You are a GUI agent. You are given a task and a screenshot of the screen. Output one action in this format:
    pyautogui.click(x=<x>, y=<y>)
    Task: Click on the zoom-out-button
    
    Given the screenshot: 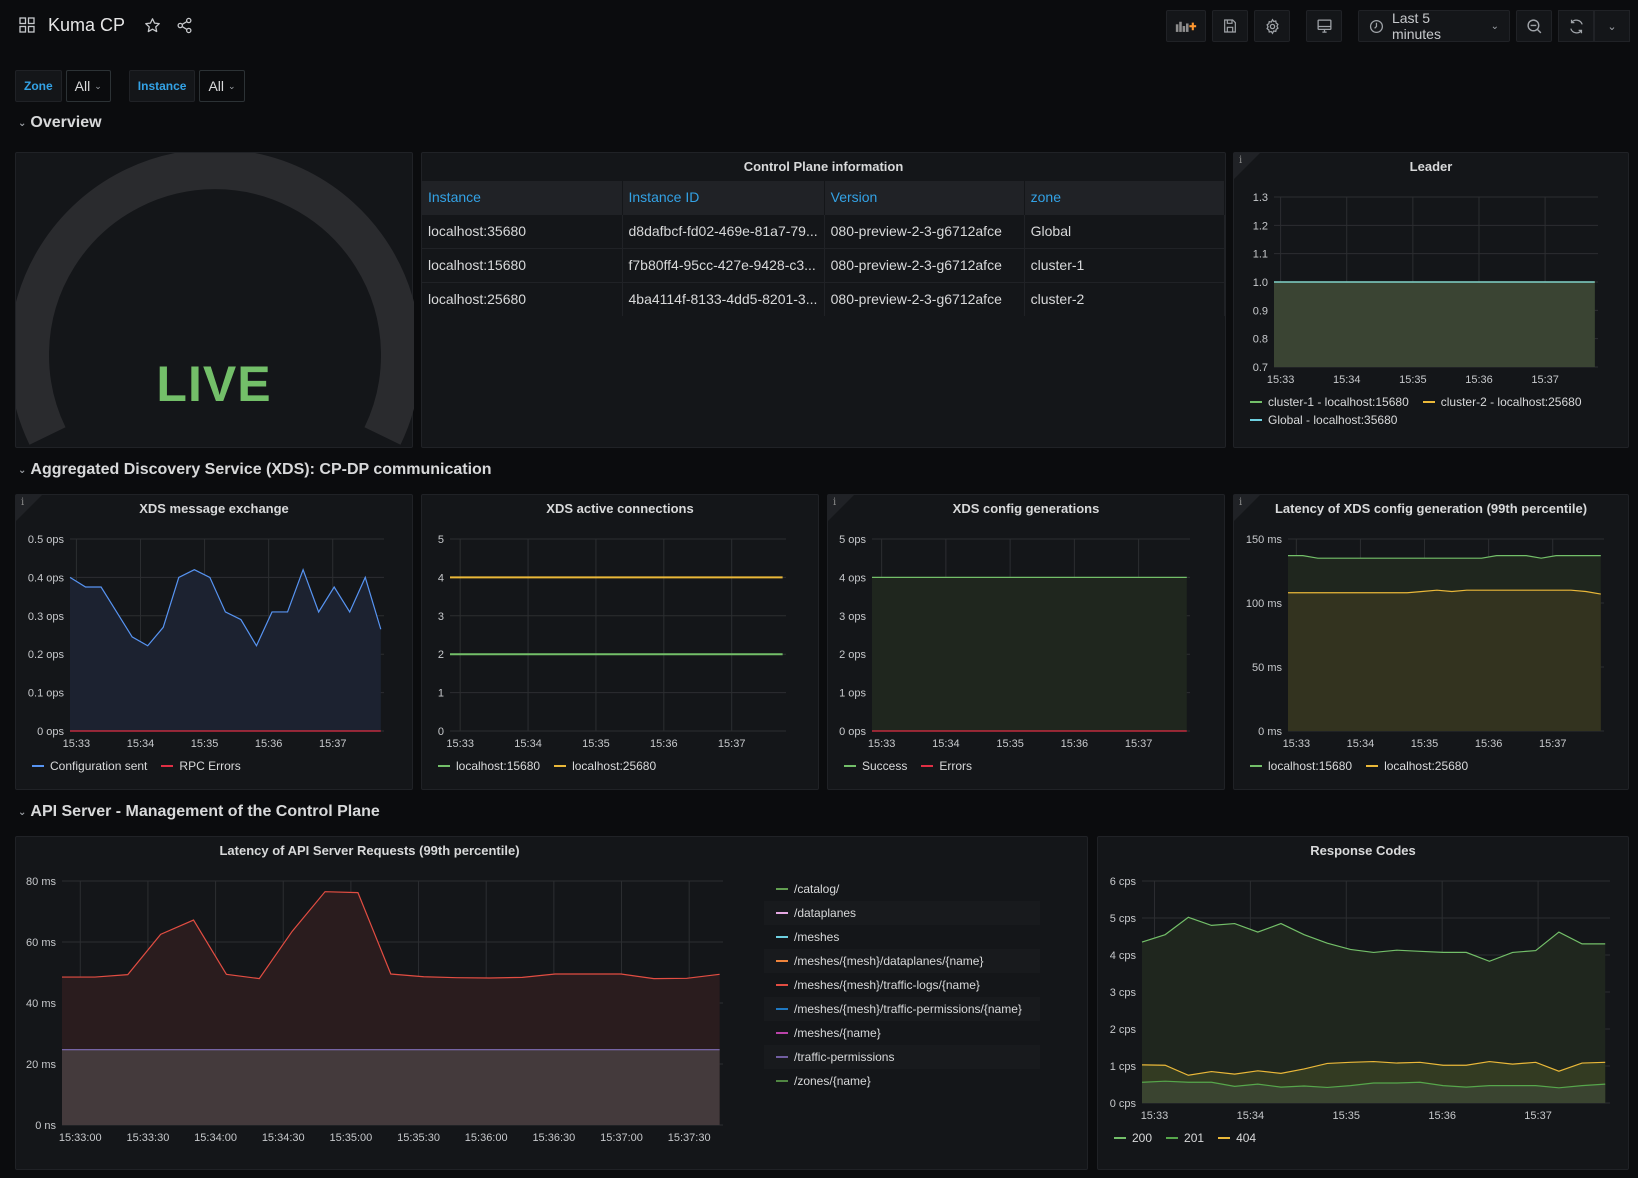 What is the action you would take?
    pyautogui.click(x=1534, y=26)
    